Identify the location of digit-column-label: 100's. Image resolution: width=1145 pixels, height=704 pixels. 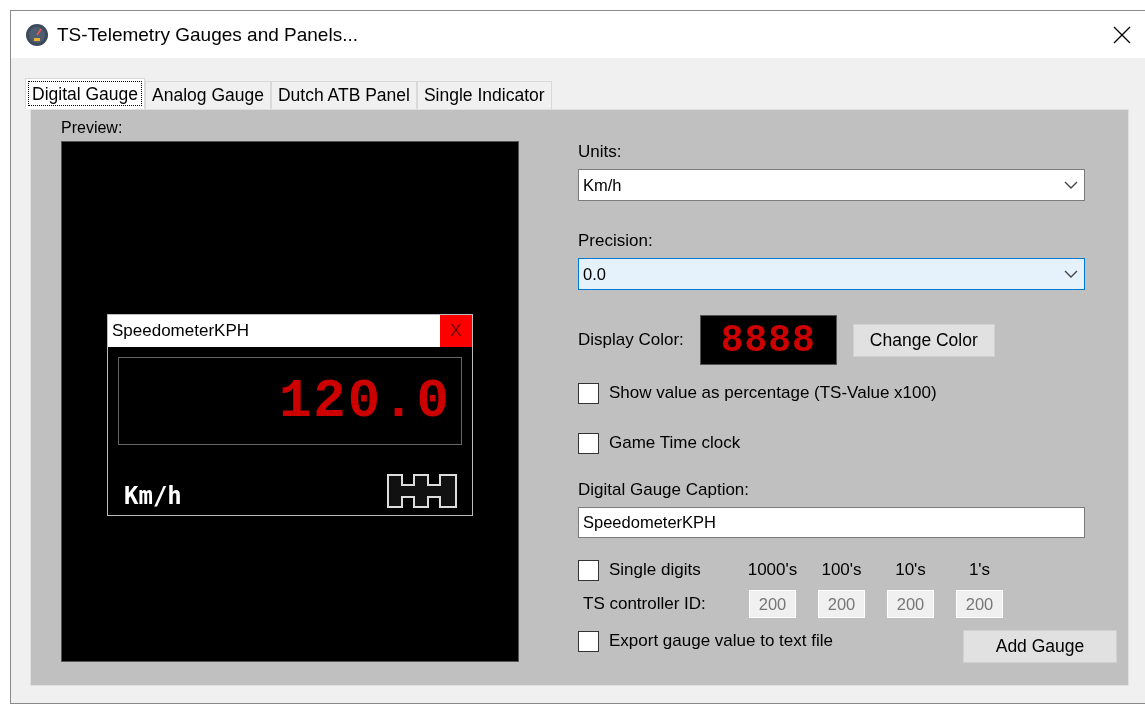
(841, 570).